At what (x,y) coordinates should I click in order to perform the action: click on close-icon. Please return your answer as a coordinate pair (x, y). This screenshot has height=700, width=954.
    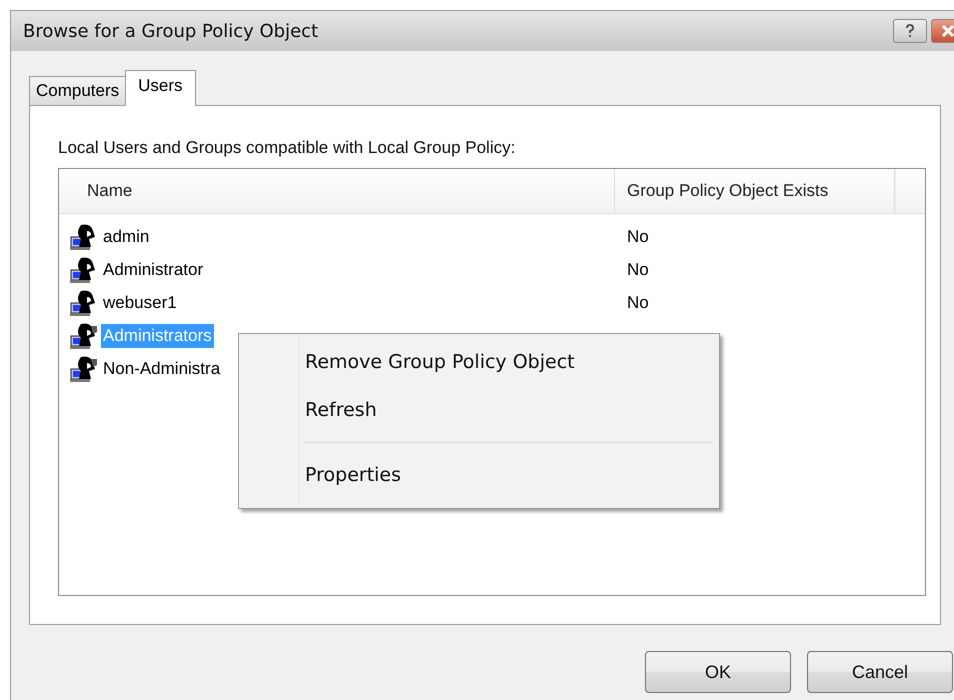
    Looking at the image, I should click on (948, 31).